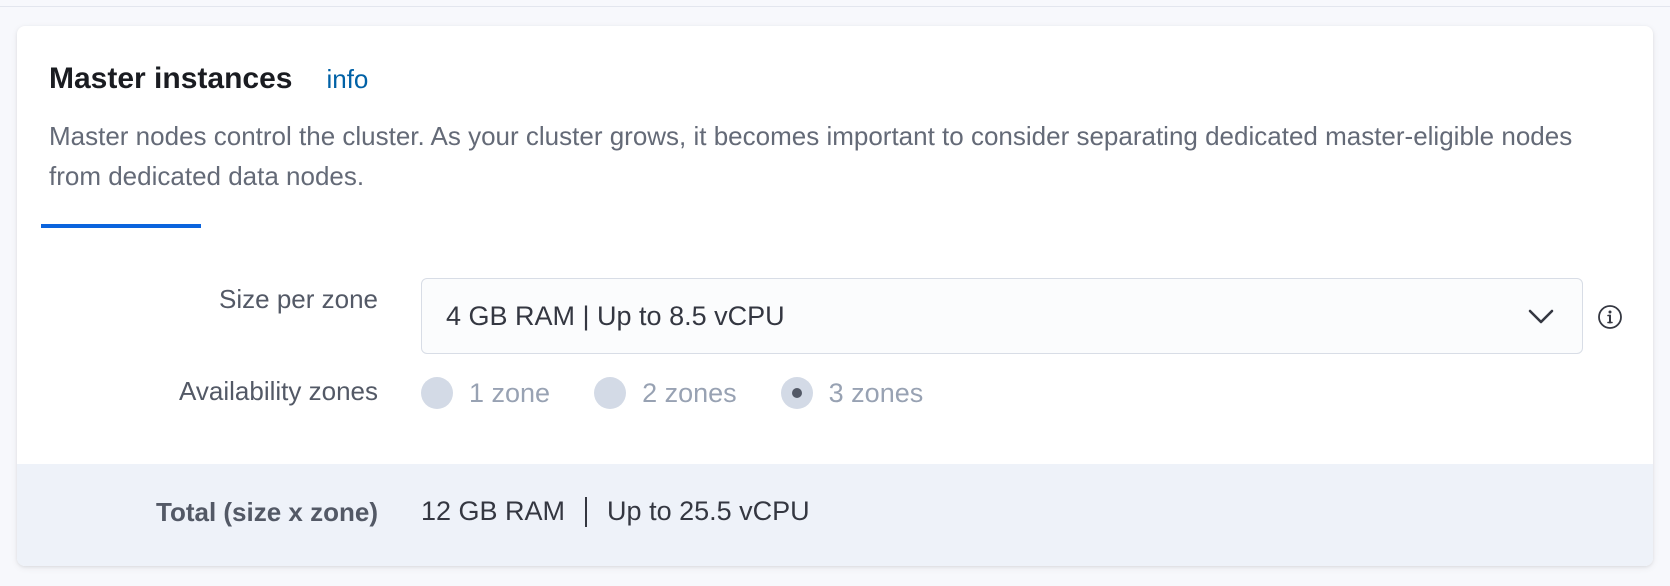  Describe the element at coordinates (835, 3) in the screenshot. I see `top-divider` at that location.